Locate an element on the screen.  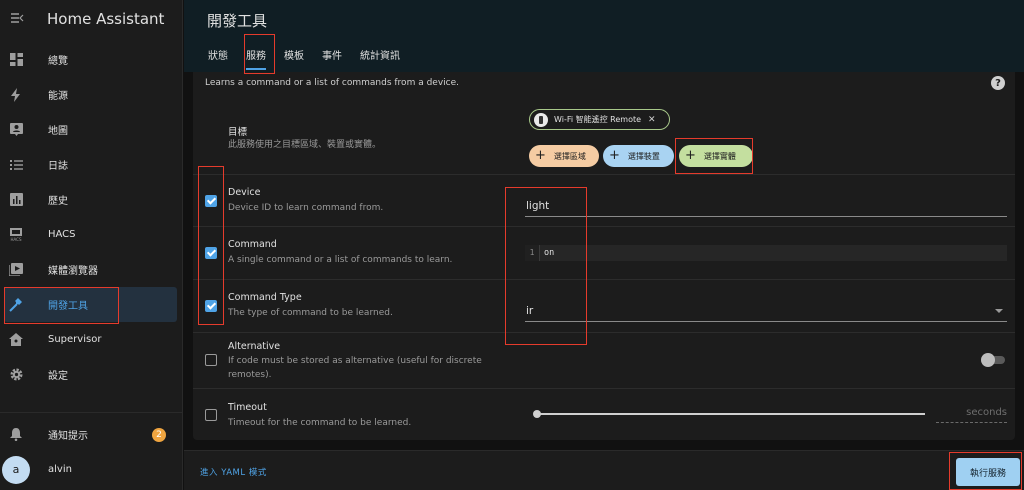
command-code-editor: 1 on is located at coordinates (766, 253).